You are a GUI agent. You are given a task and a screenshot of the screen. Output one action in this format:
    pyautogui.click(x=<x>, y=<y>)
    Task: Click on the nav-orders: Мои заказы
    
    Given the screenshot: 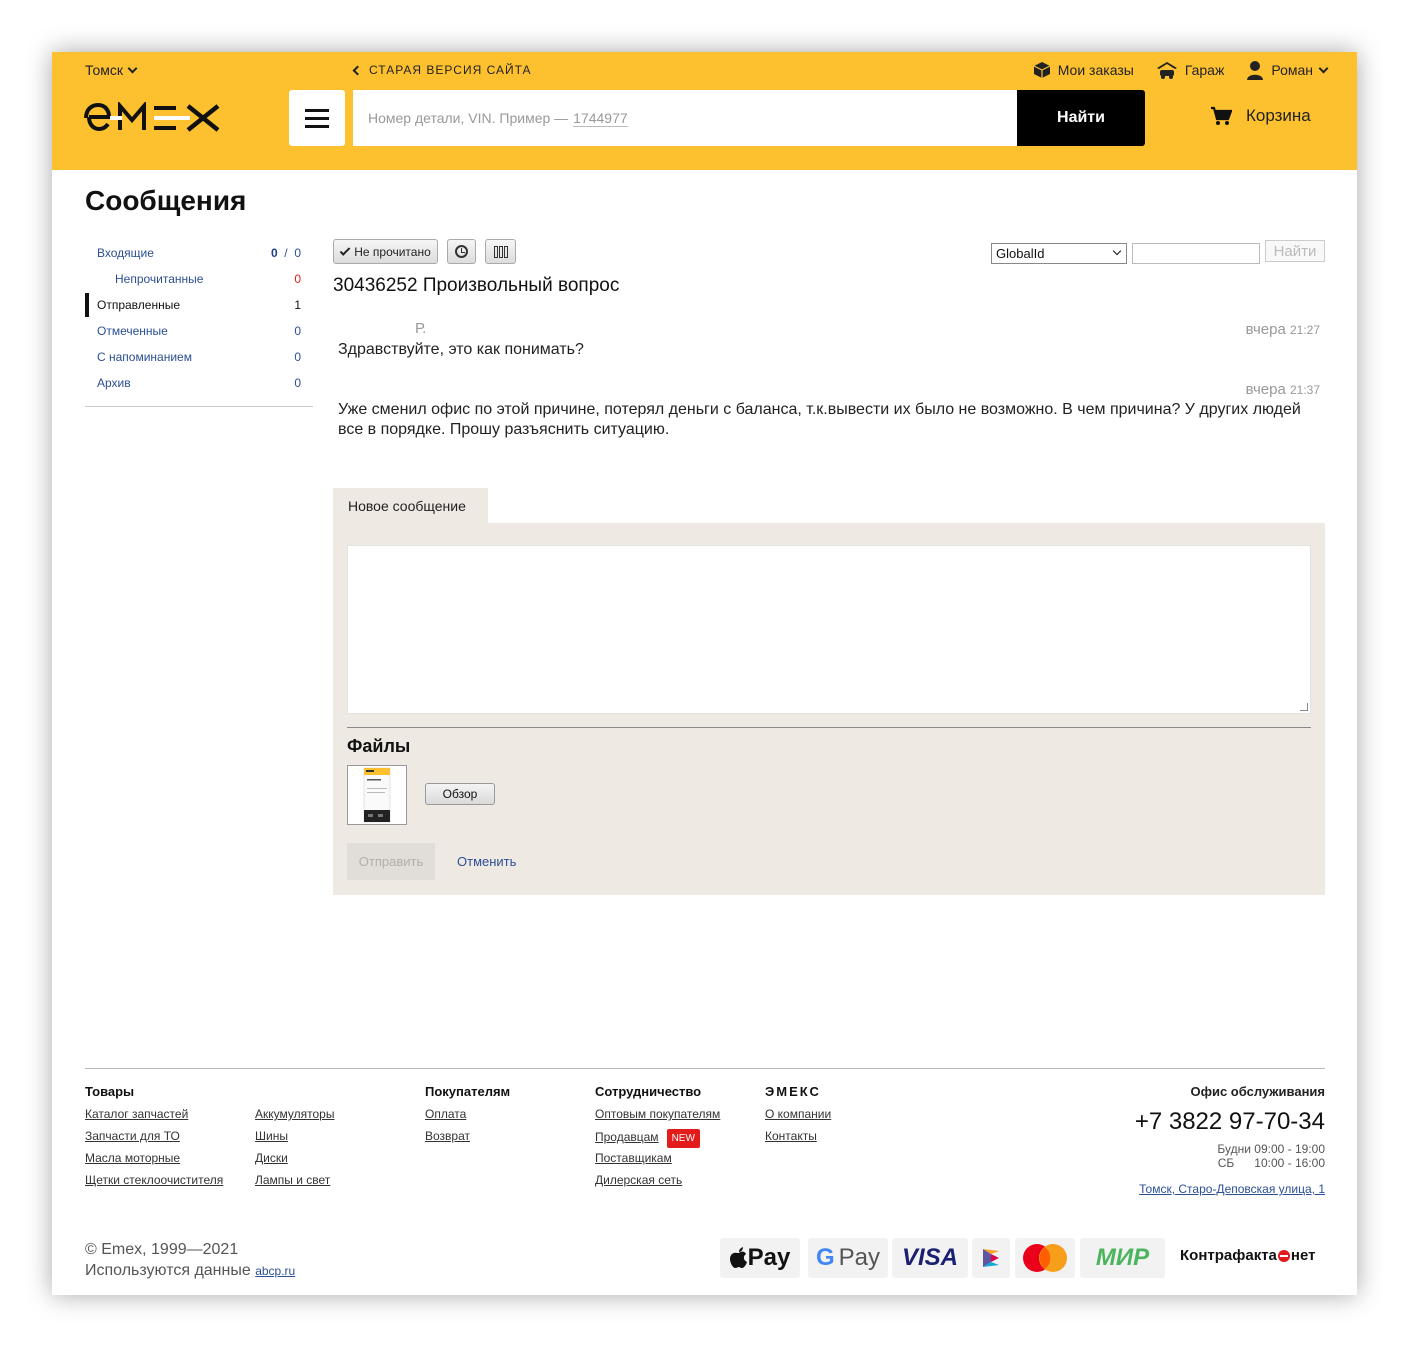 What is the action you would take?
    pyautogui.click(x=1083, y=70)
    